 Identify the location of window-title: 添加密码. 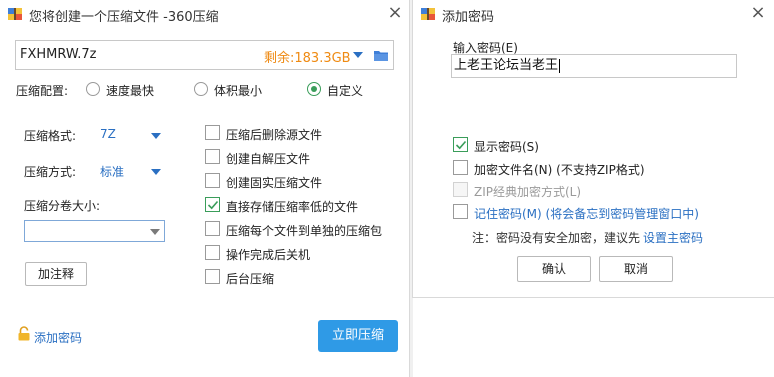
(468, 17).